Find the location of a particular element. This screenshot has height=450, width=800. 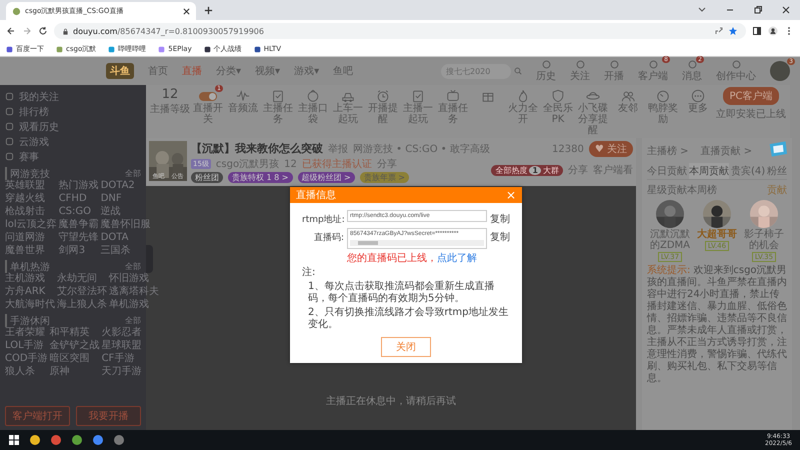

category-link: 穿越火线 is located at coordinates (31, 199).